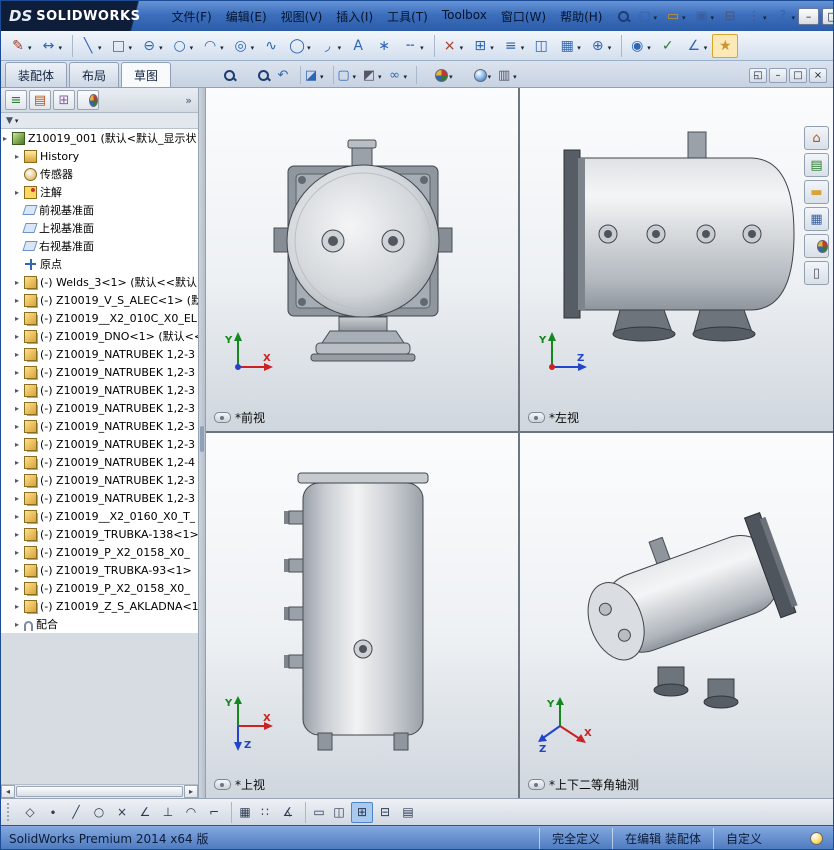 The width and height of the screenshot is (834, 850). What do you see at coordinates (407, 16) in the screenshot?
I see `menu-item: 工具(T)` at bounding box center [407, 16].